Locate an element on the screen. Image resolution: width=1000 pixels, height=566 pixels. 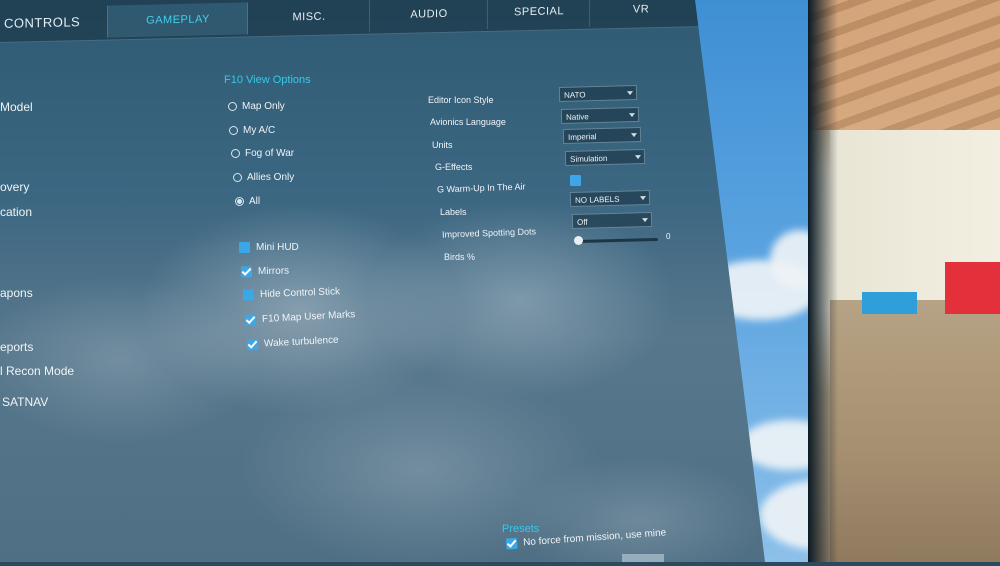
tab-audio: AUDIO is located at coordinates (428, 16).